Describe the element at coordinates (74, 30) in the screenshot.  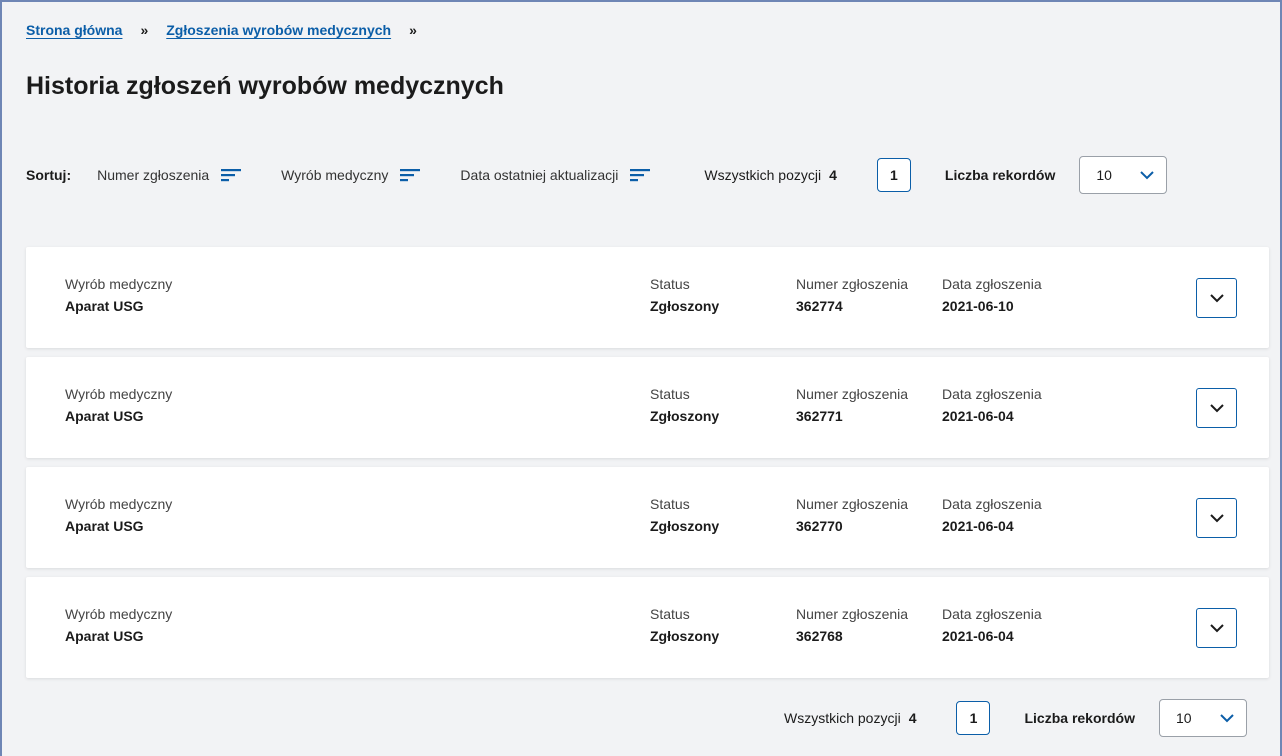
I see `breadcrumb-home-link: Strona główna` at that location.